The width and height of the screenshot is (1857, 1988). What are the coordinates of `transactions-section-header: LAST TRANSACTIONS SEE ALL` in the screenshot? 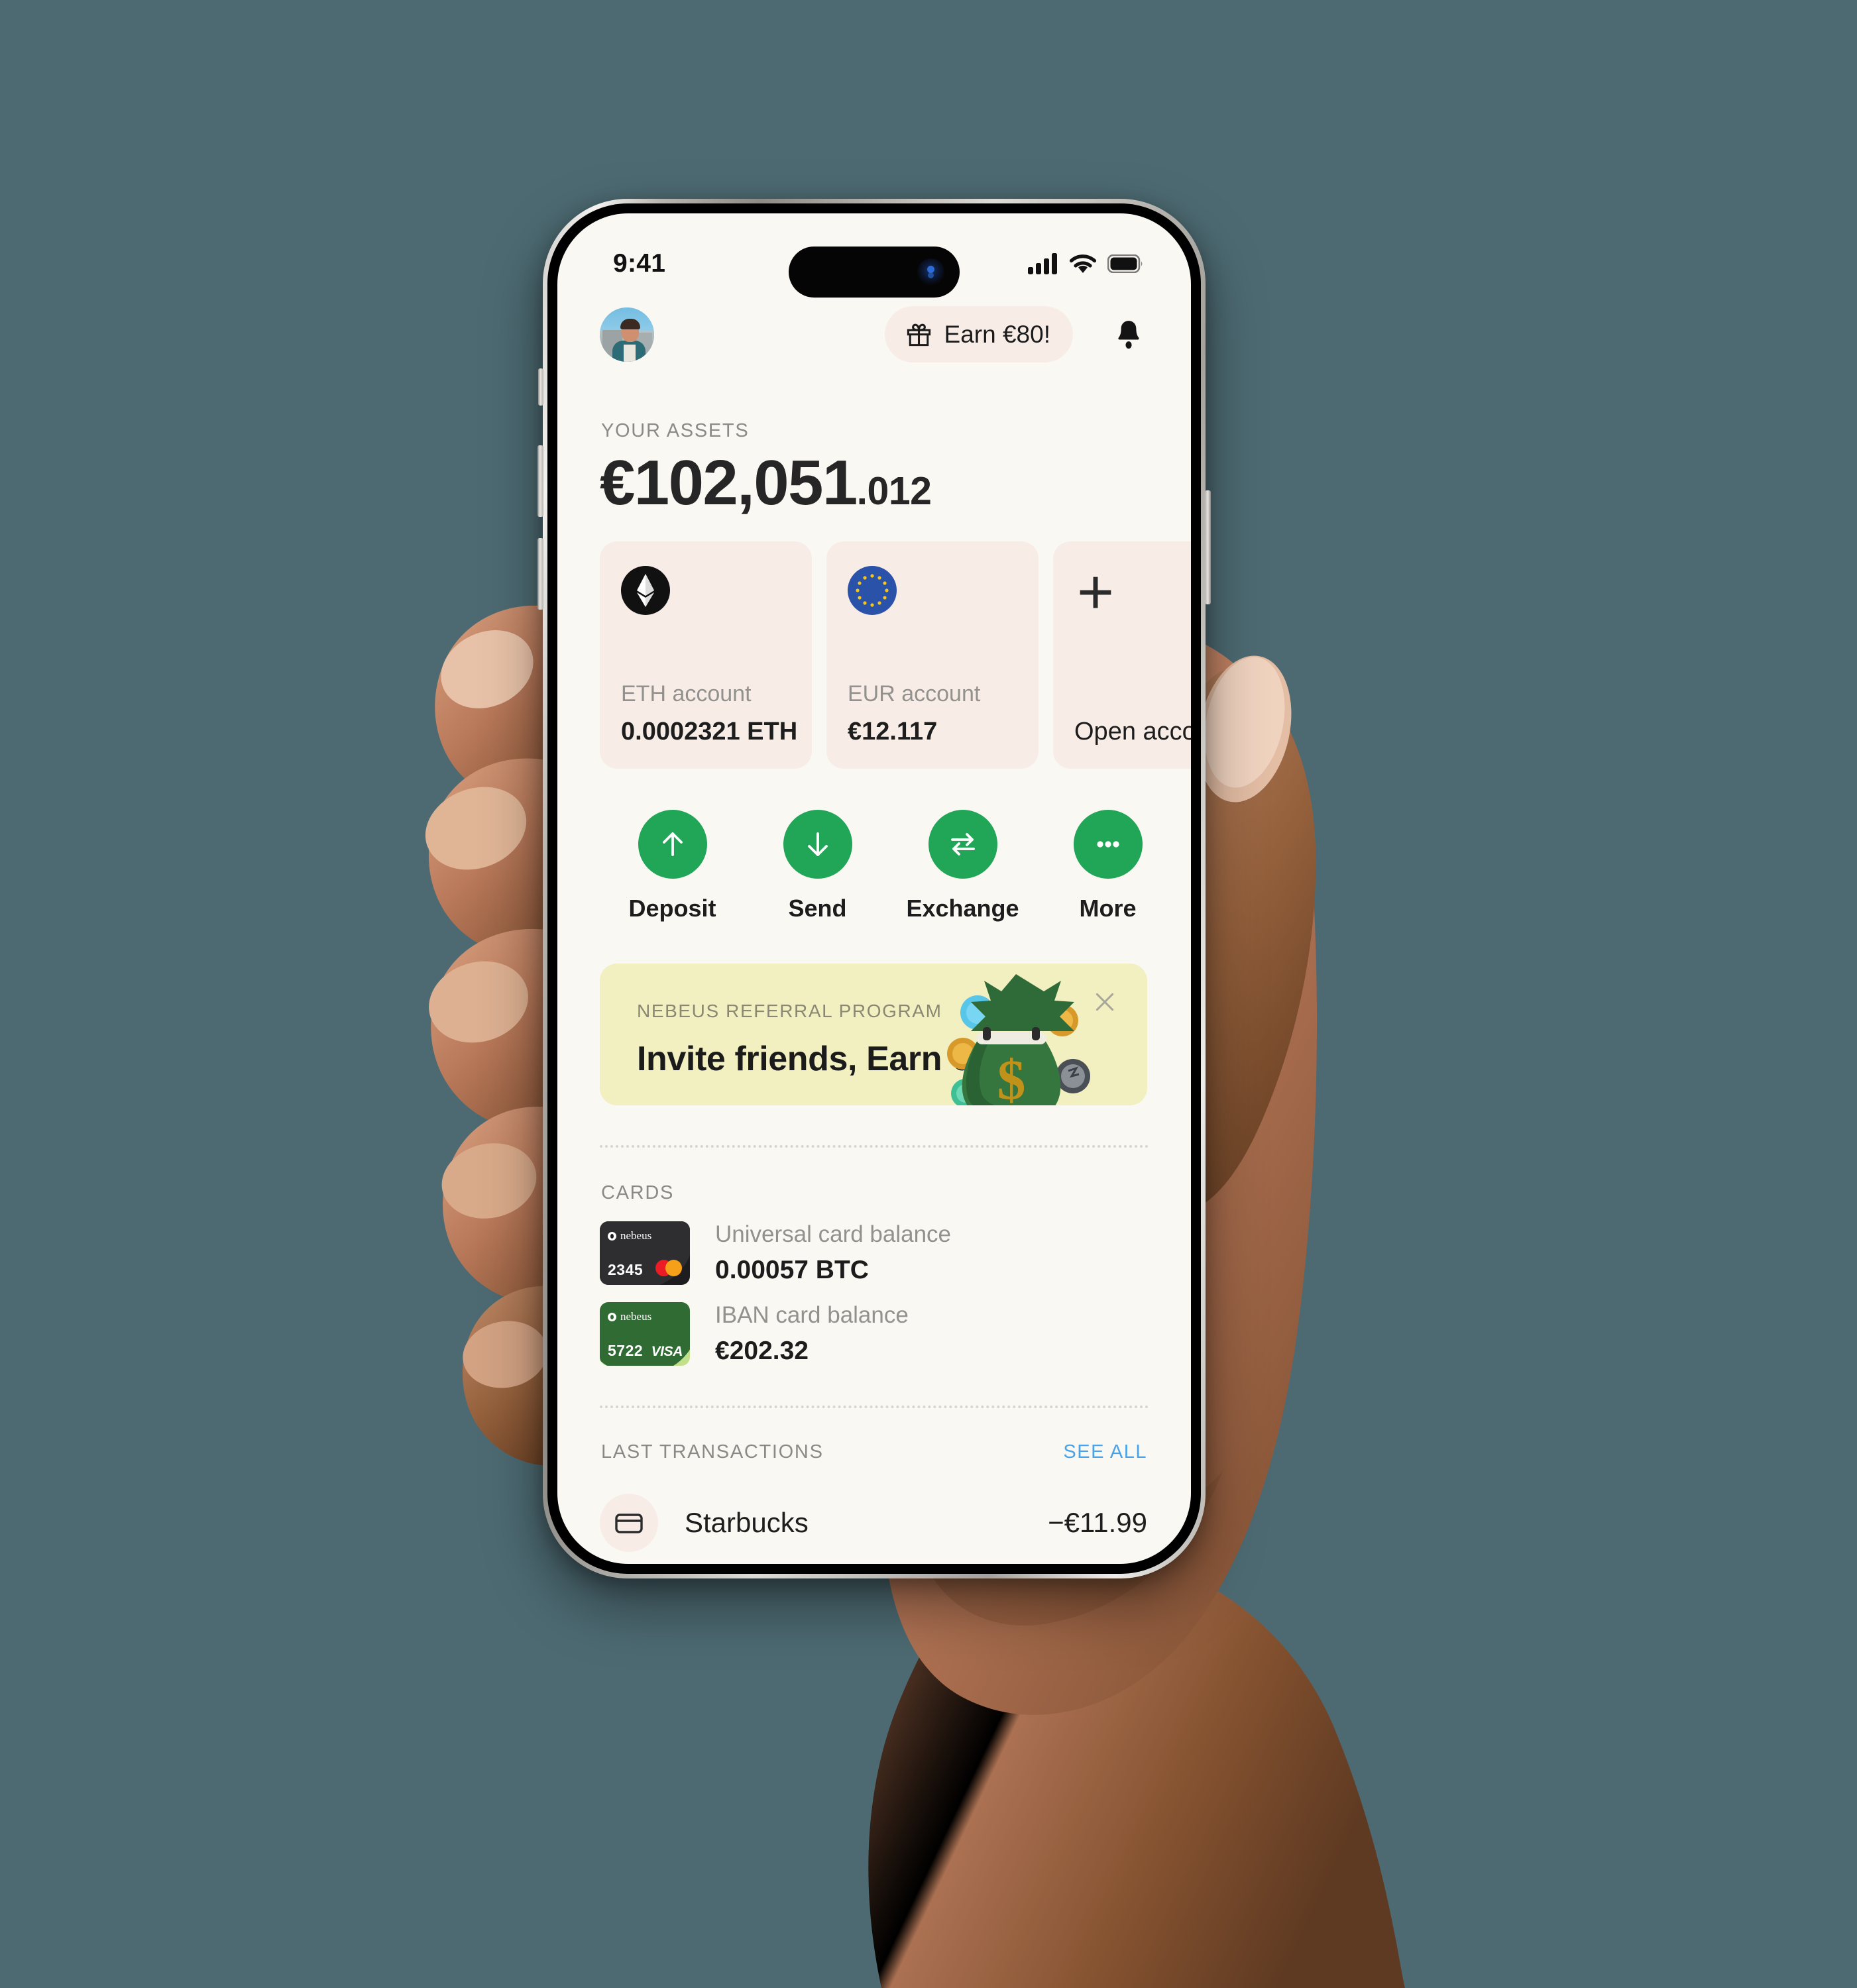 It's located at (874, 1435).